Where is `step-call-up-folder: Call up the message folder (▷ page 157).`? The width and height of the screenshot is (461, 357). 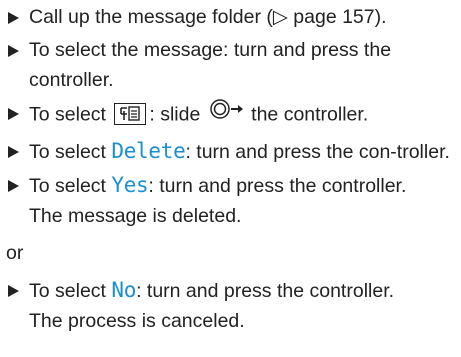 step-call-up-folder: Call up the message folder (▷ page 157). is located at coordinates (230, 17).